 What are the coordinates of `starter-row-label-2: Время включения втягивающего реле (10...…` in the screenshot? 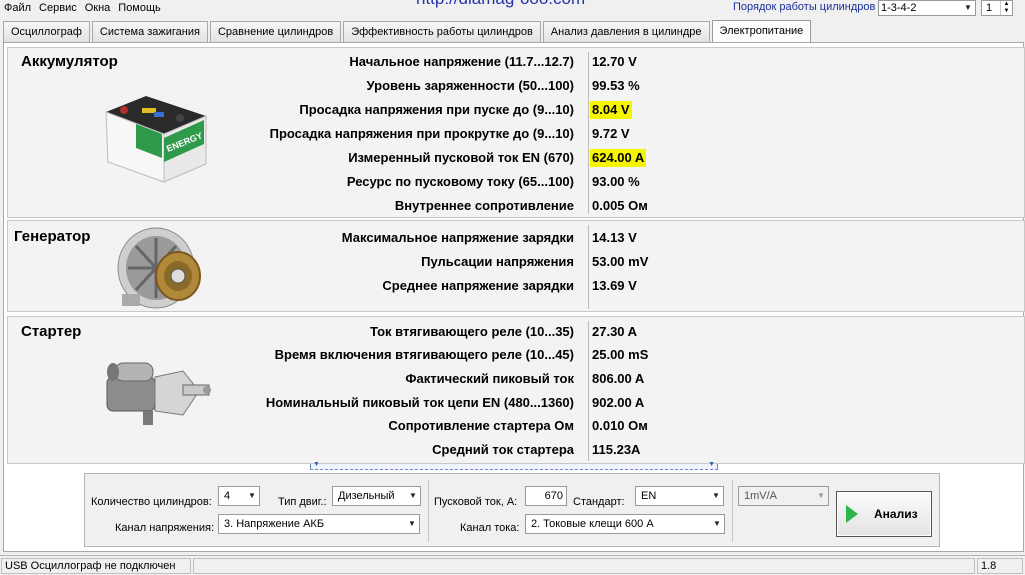 It's located at (424, 354).